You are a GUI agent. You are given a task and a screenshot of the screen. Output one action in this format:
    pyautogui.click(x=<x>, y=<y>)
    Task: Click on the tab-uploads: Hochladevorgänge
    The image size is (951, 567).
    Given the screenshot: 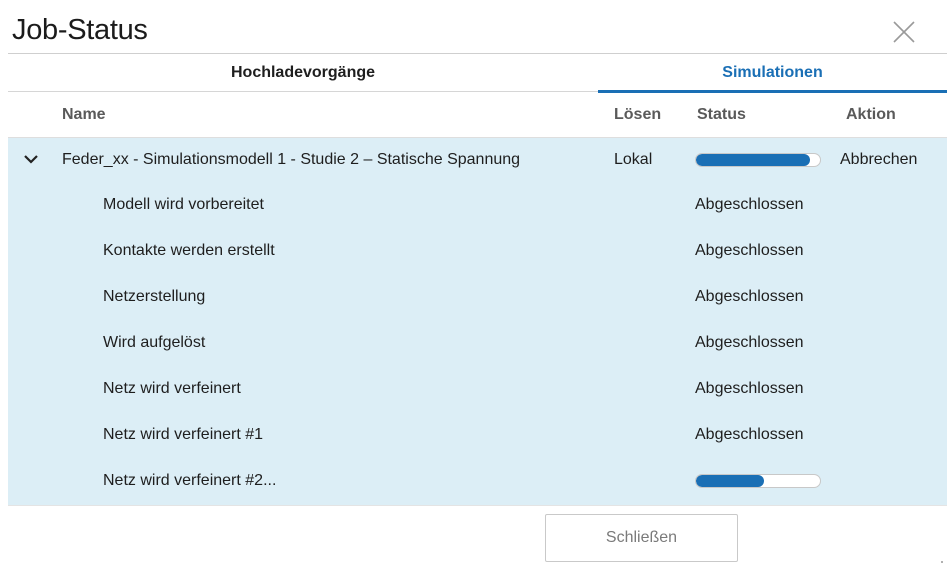 What is the action you would take?
    pyautogui.click(x=303, y=73)
    